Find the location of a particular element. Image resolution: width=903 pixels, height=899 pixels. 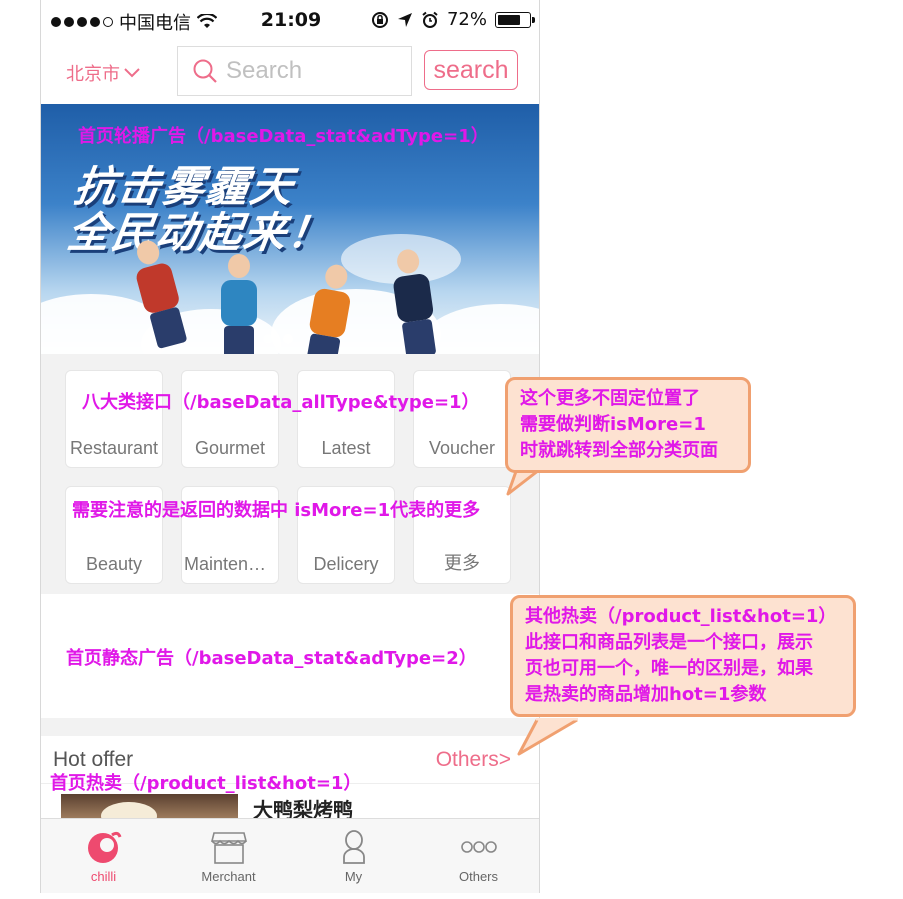

search-icon is located at coordinates (205, 71).